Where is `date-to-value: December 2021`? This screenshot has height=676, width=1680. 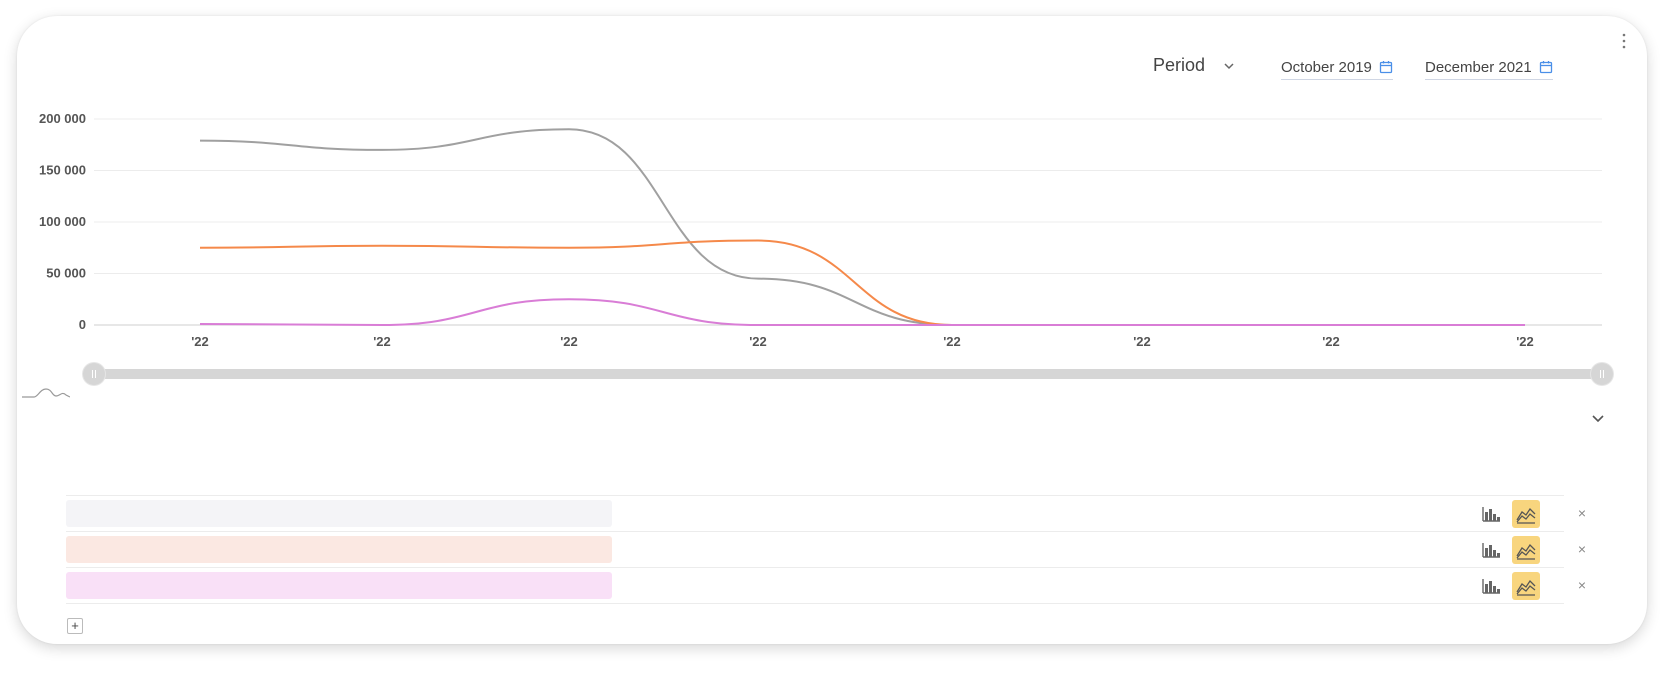
date-to-value: December 2021 is located at coordinates (1478, 67).